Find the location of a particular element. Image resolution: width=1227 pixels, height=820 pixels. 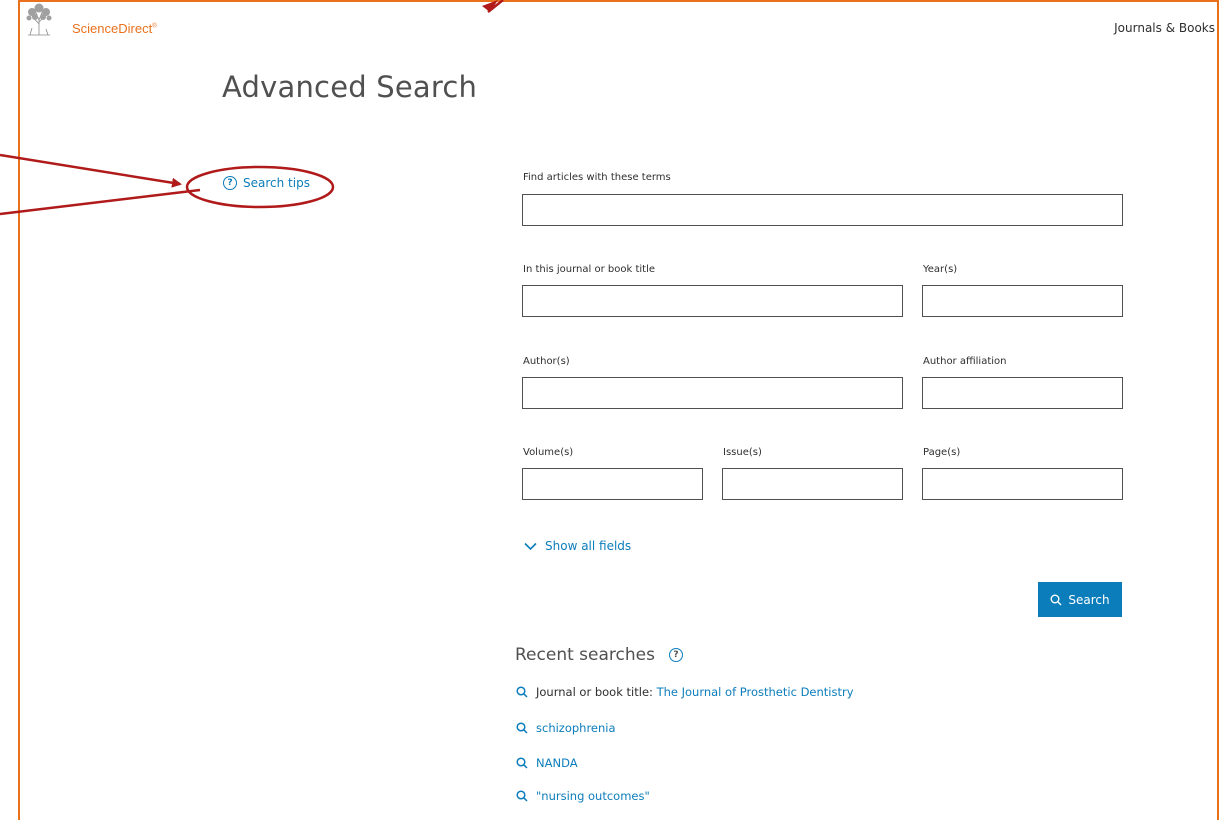

sciencedirect-logo: ScienceDirect® is located at coordinates (114, 28).